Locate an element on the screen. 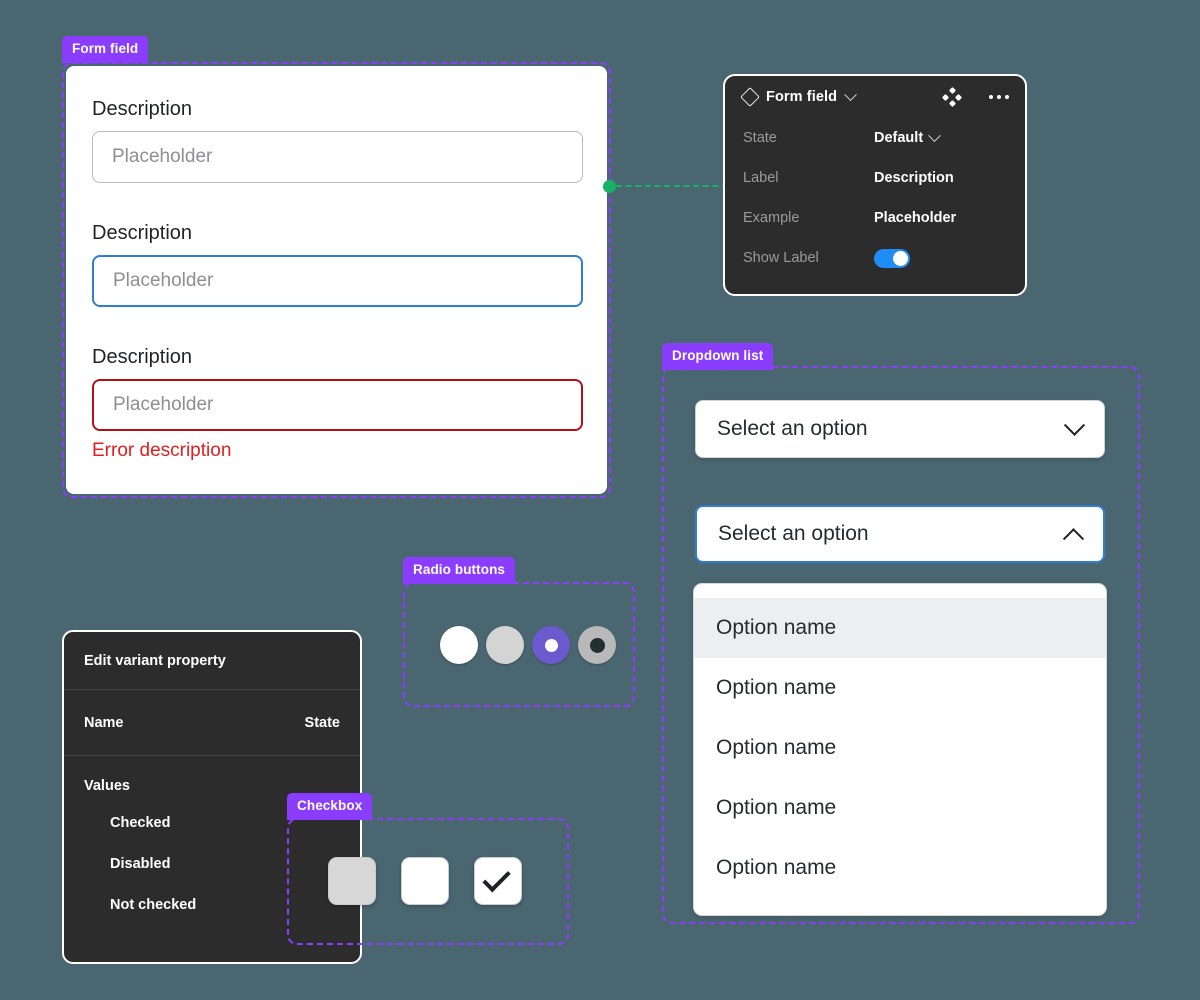  property-value-text: Placeholder is located at coordinates (915, 218).